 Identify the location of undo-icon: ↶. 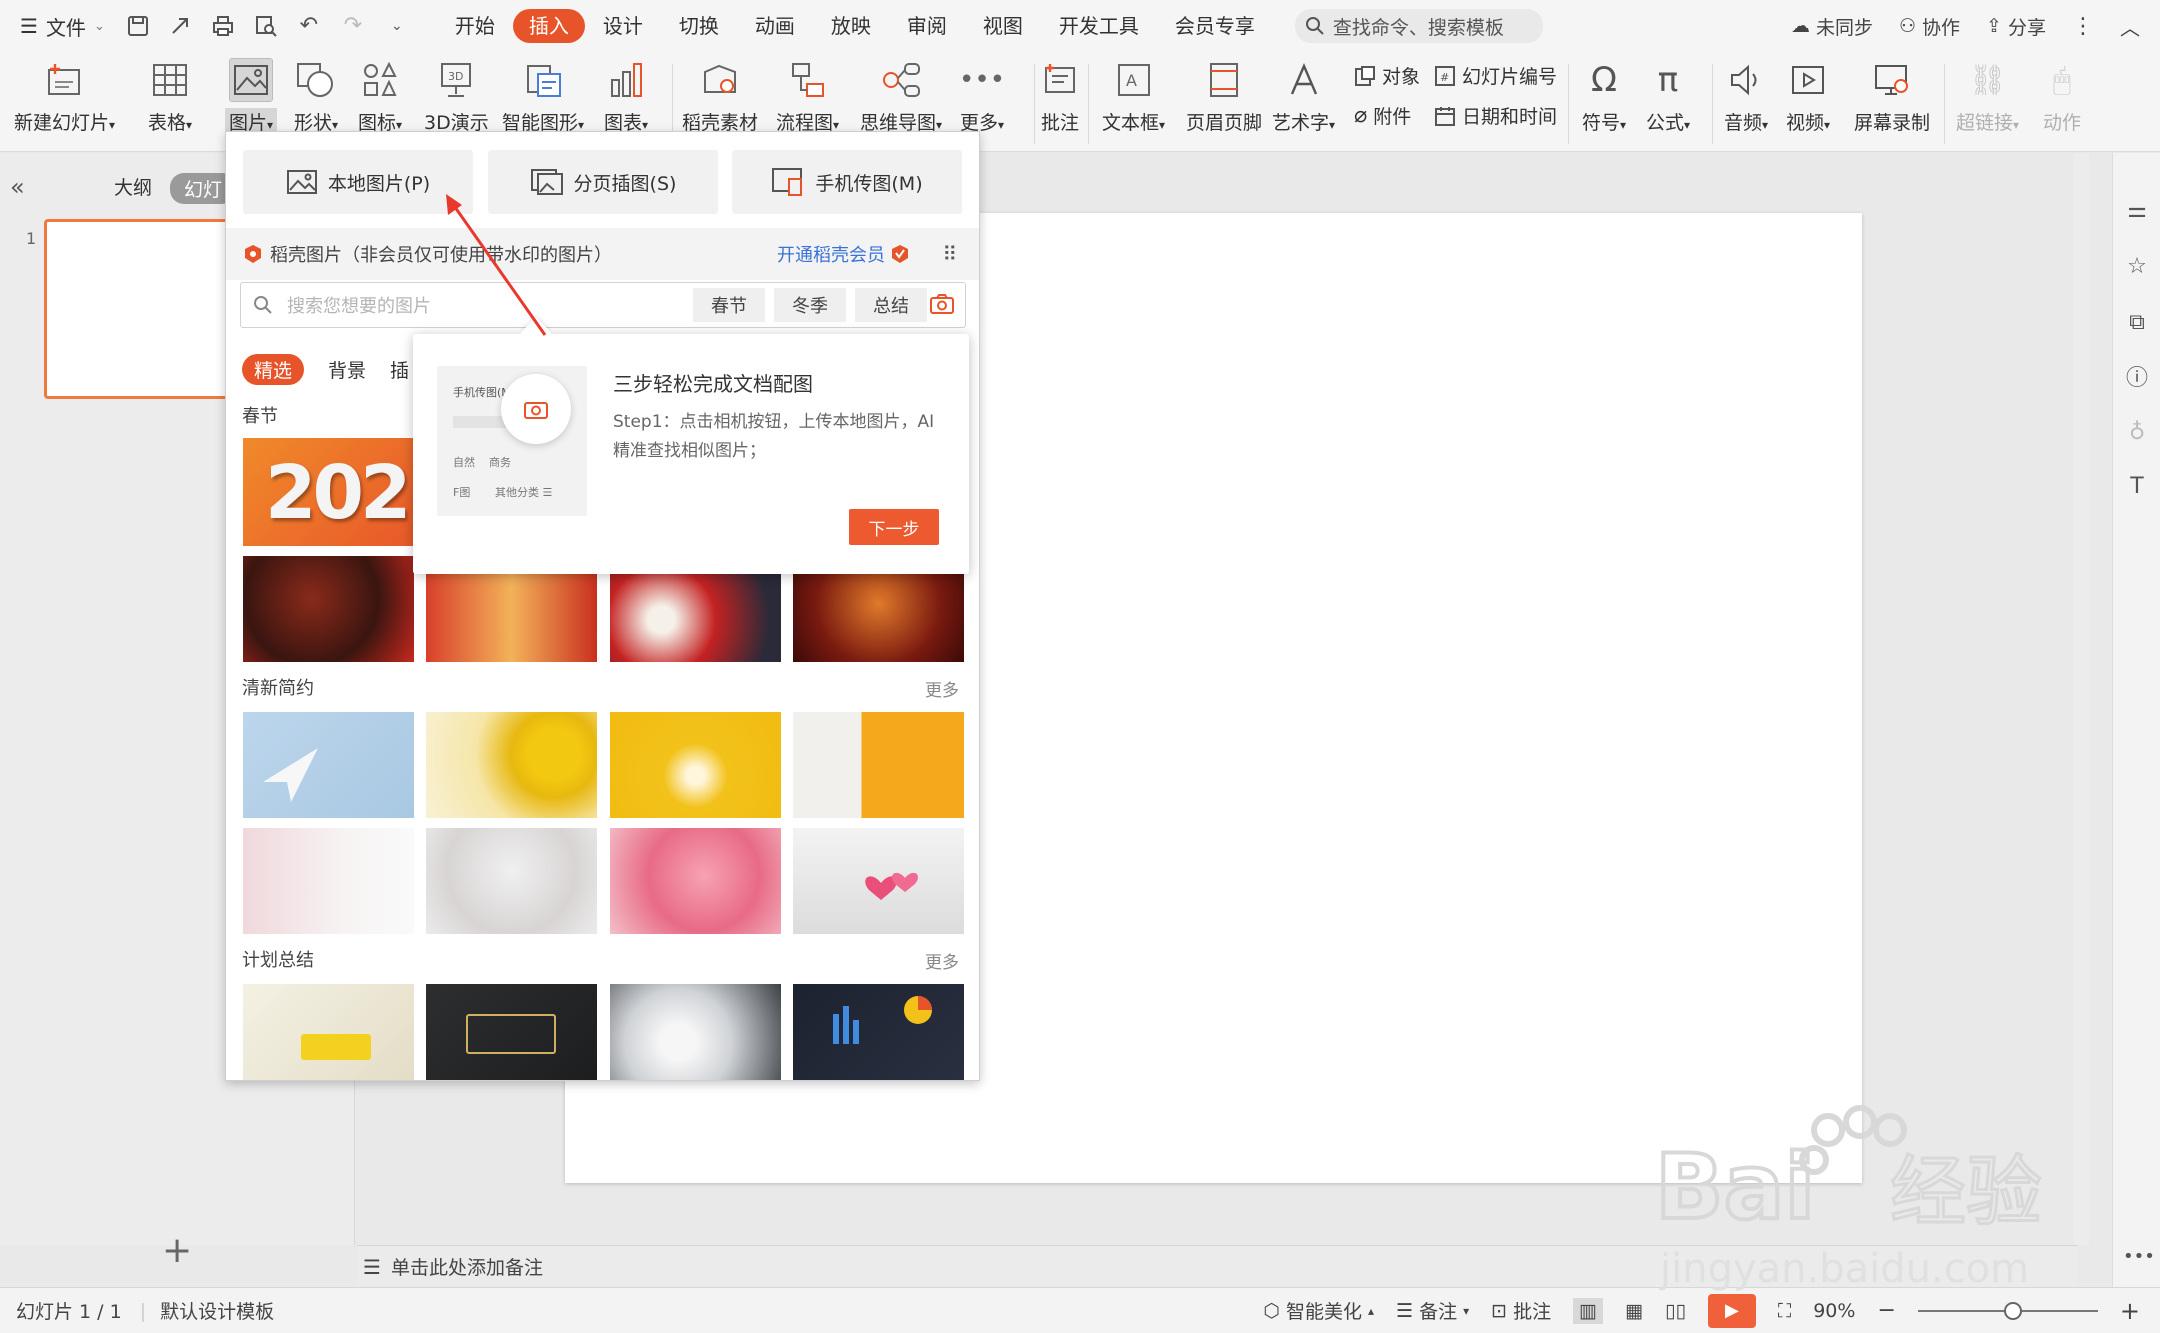
(309, 26).